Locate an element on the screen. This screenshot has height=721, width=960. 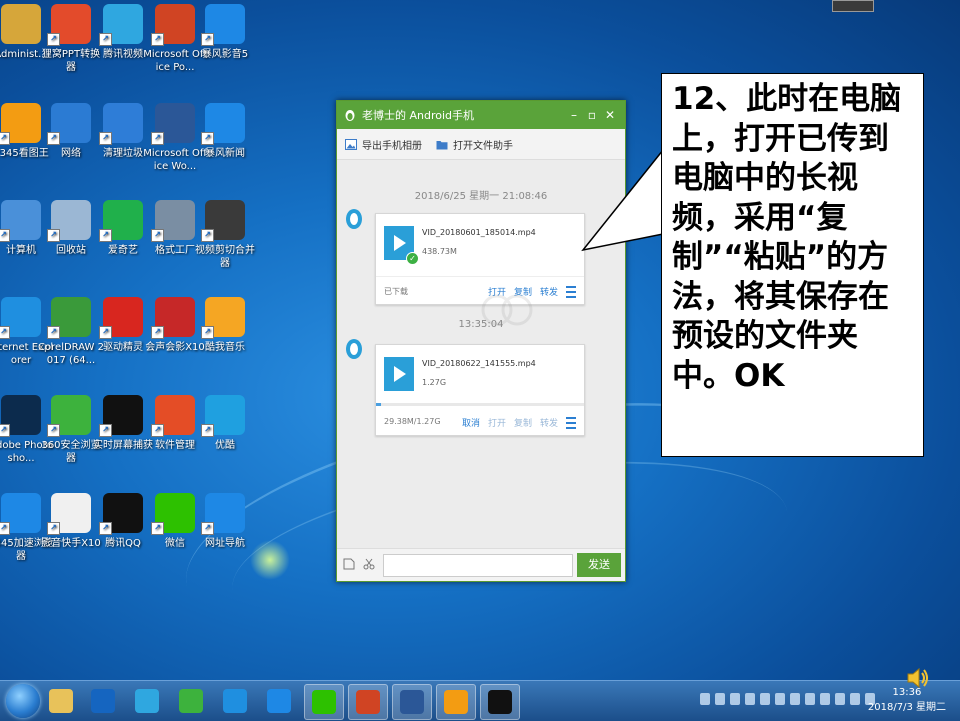
speaker-icon is located at coordinates (918, 678).